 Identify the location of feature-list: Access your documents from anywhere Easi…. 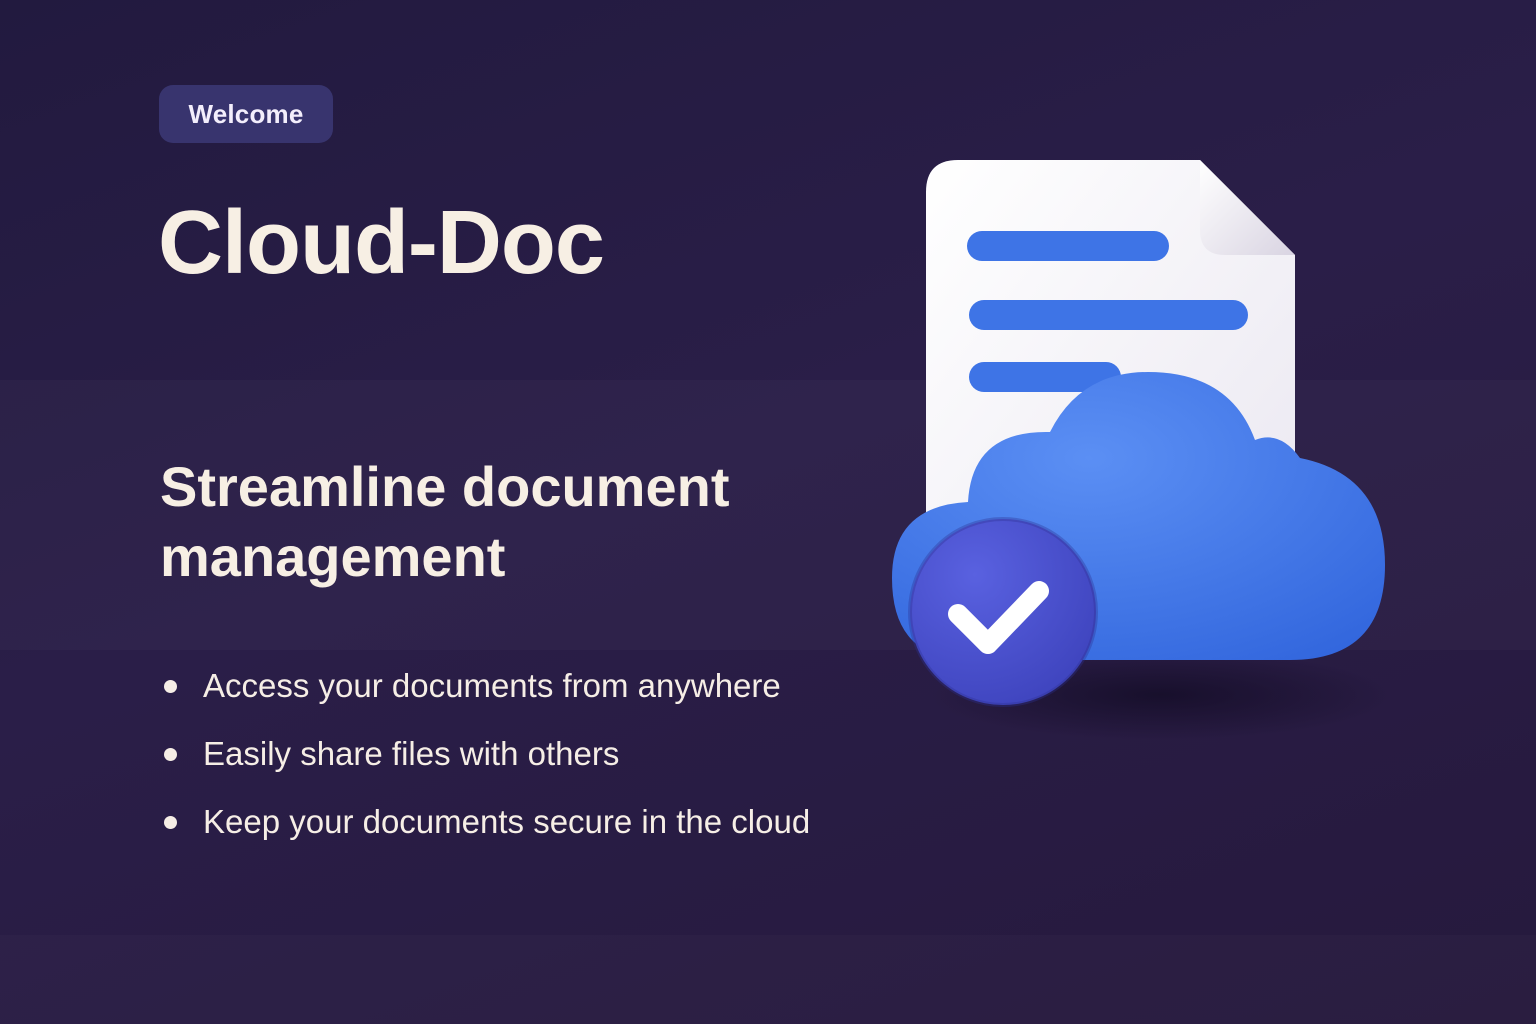
(485, 762).